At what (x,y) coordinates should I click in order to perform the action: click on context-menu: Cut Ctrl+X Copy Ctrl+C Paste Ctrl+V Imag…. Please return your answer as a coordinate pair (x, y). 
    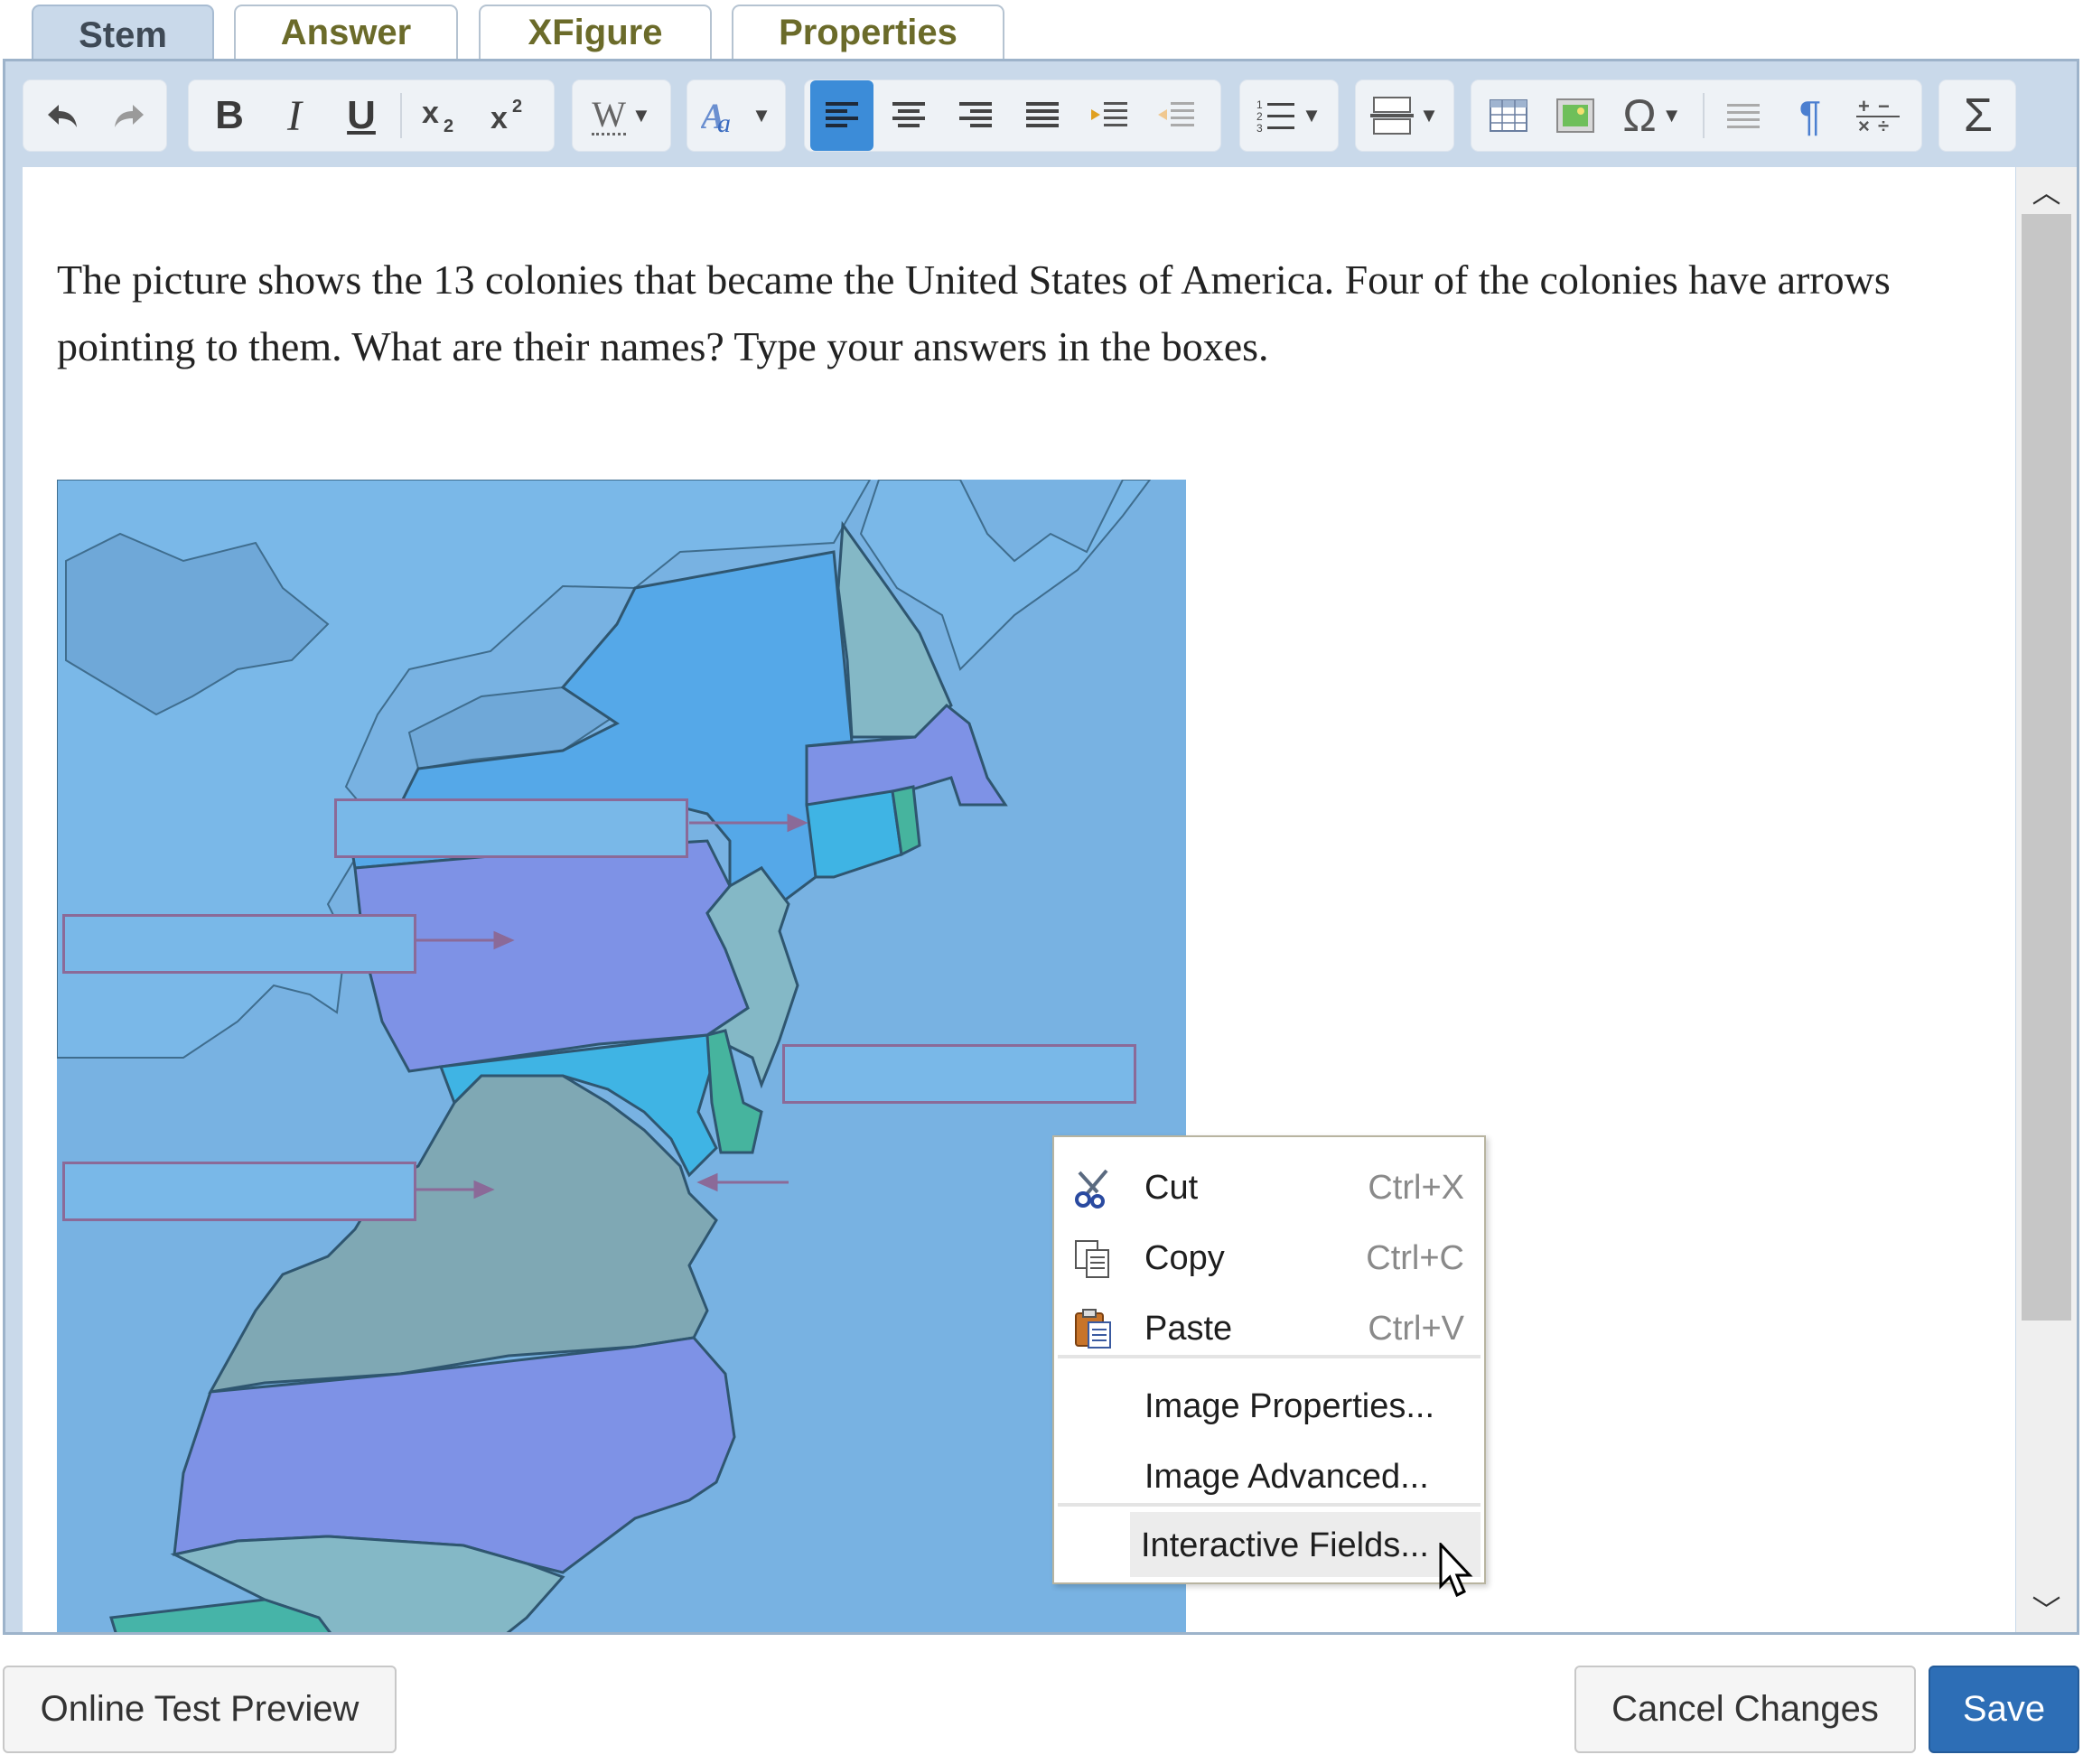
    Looking at the image, I should click on (1269, 1359).